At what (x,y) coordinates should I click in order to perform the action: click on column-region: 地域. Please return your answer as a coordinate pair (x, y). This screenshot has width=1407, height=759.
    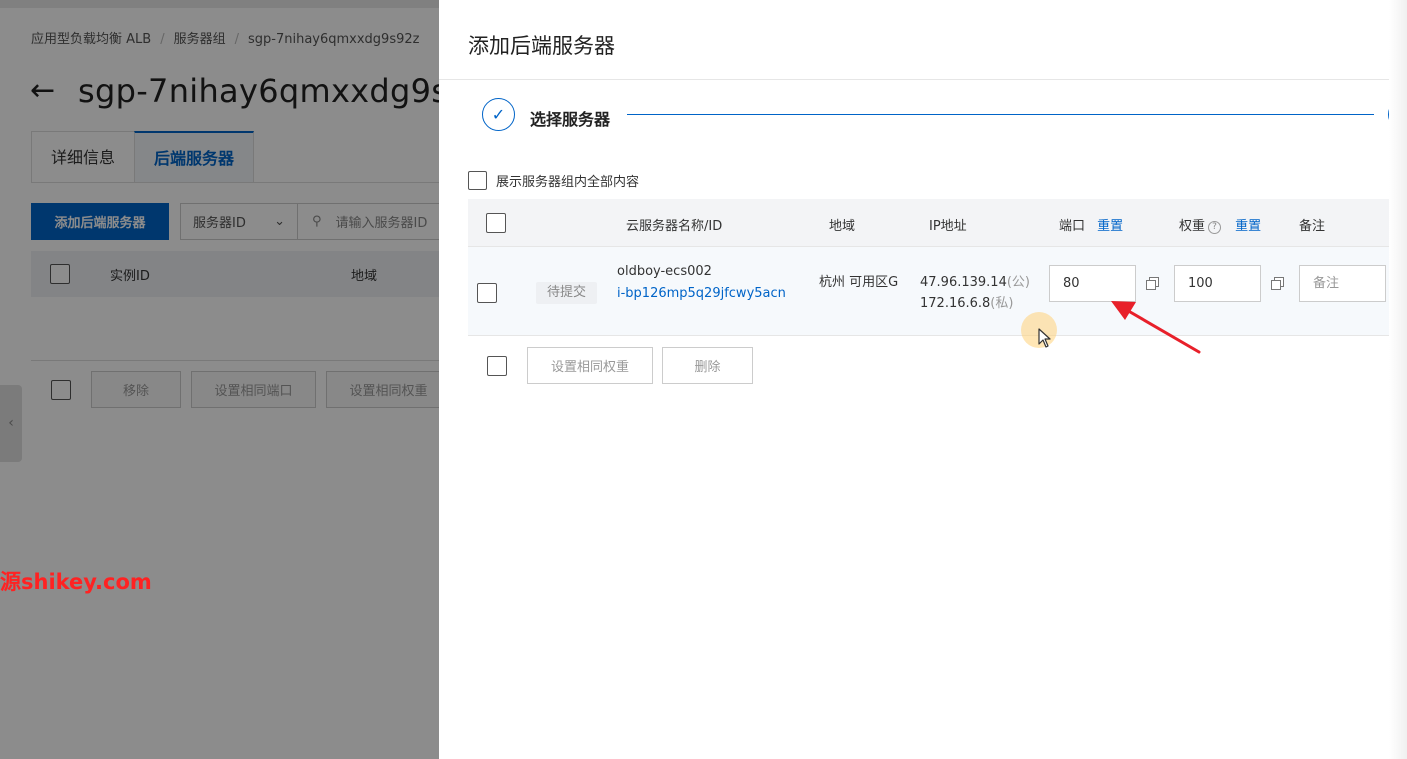
    Looking at the image, I should click on (842, 226).